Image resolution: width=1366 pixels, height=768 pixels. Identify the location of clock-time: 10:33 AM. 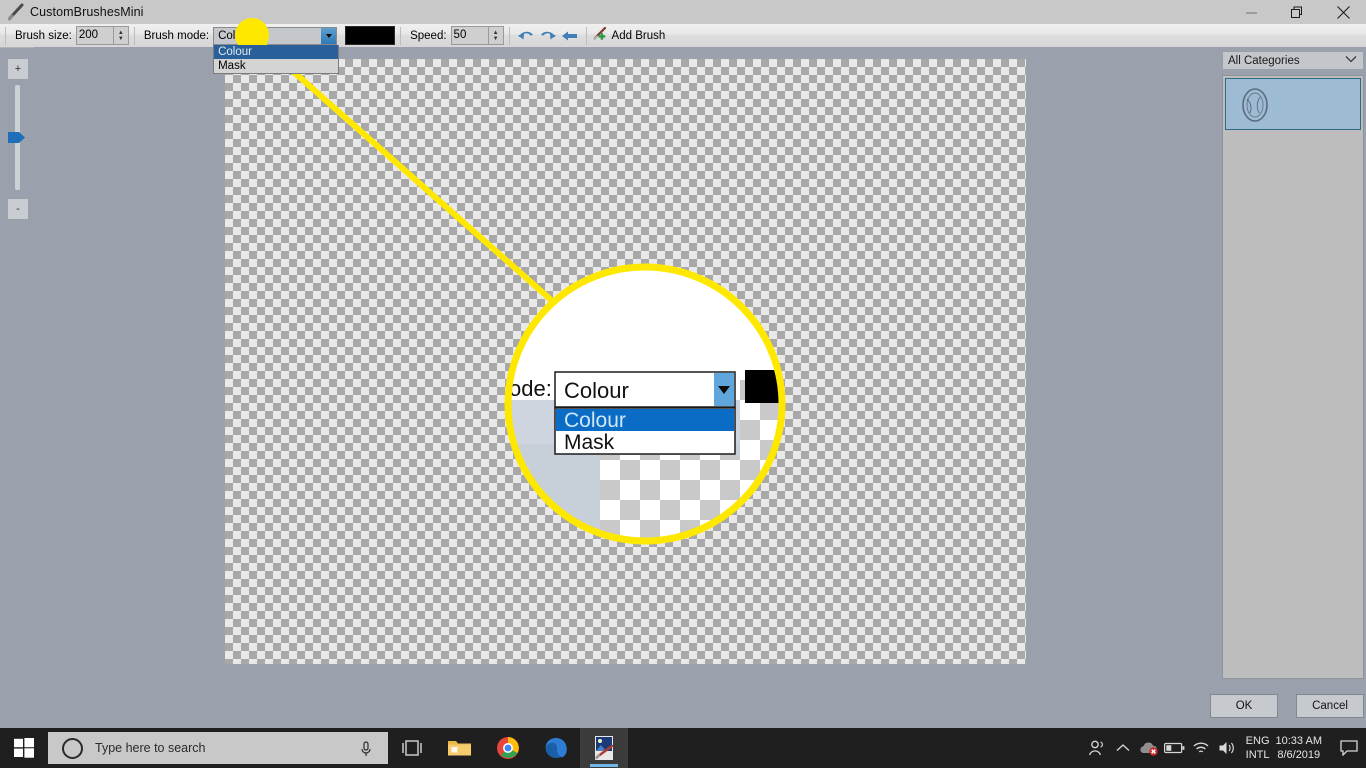
(1298, 741).